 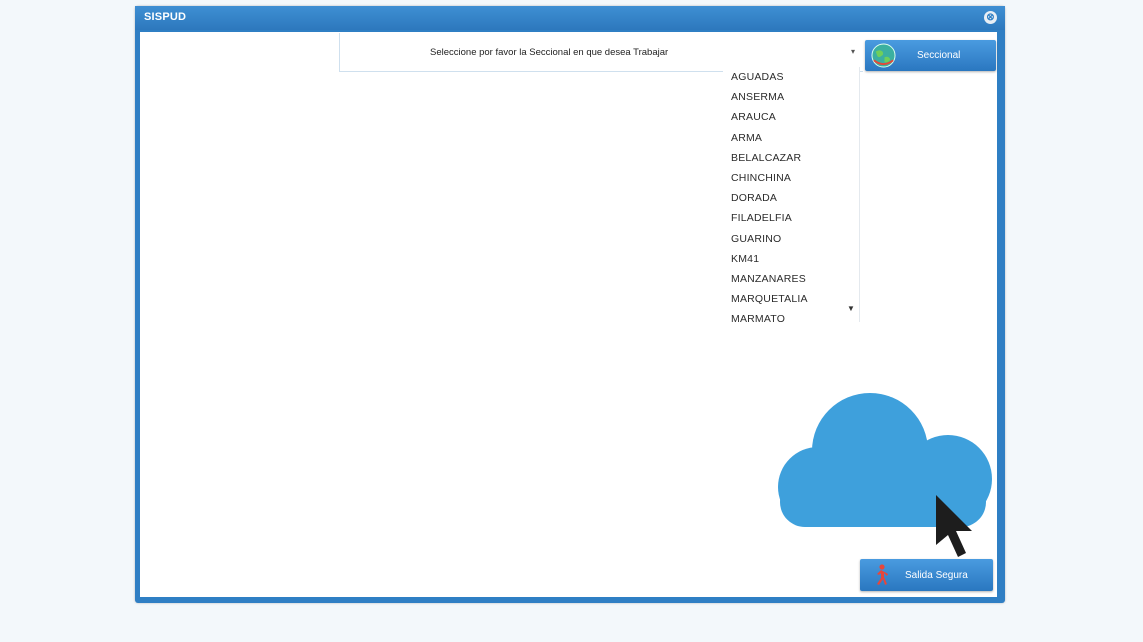 What do you see at coordinates (885, 475) in the screenshot?
I see `cloud-icon` at bounding box center [885, 475].